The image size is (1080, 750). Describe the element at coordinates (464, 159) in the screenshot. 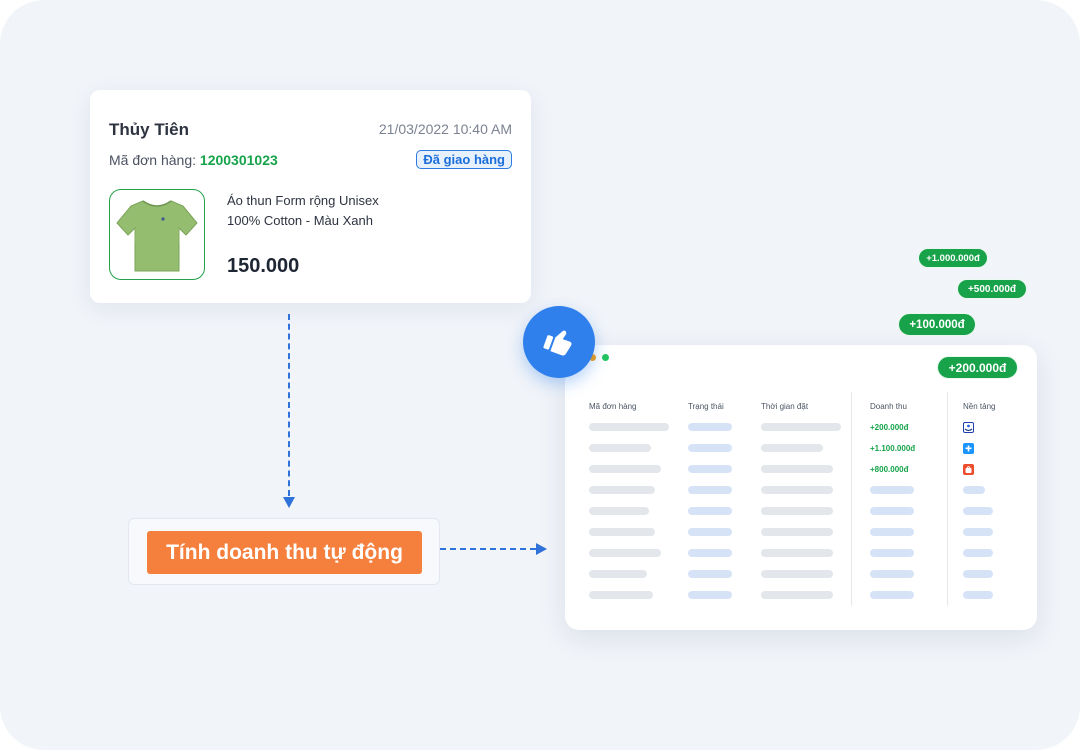

I see `status-badge: Đã giao hàng` at that location.